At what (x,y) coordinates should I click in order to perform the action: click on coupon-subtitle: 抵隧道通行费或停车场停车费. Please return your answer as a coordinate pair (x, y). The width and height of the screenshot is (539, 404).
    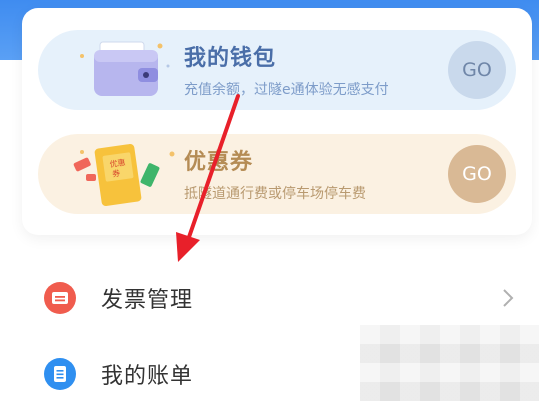
    Looking at the image, I should click on (275, 194).